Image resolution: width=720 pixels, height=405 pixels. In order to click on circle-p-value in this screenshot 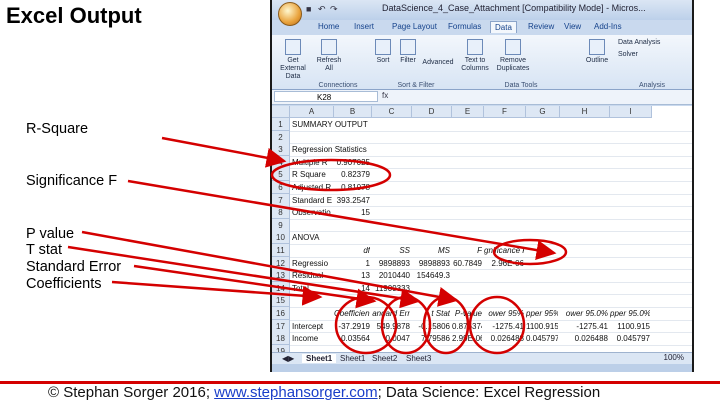, I will do `click(497, 325)`.